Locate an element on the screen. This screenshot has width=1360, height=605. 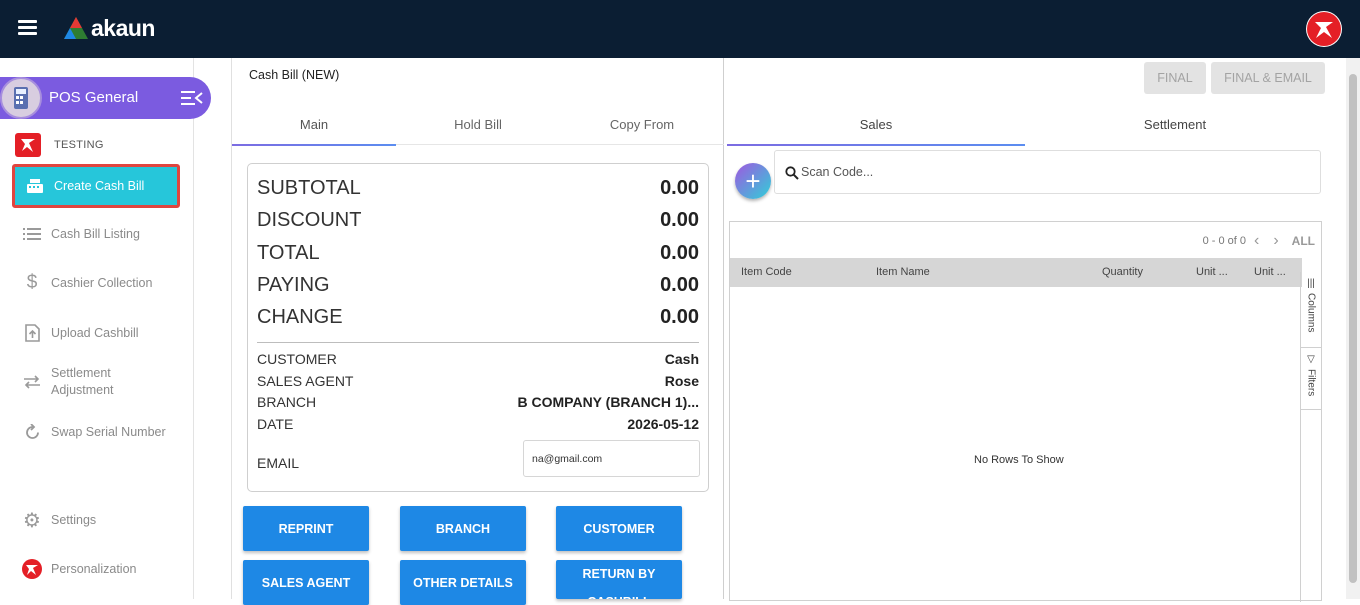
tab-settlement: Settlement is located at coordinates (1175, 124).